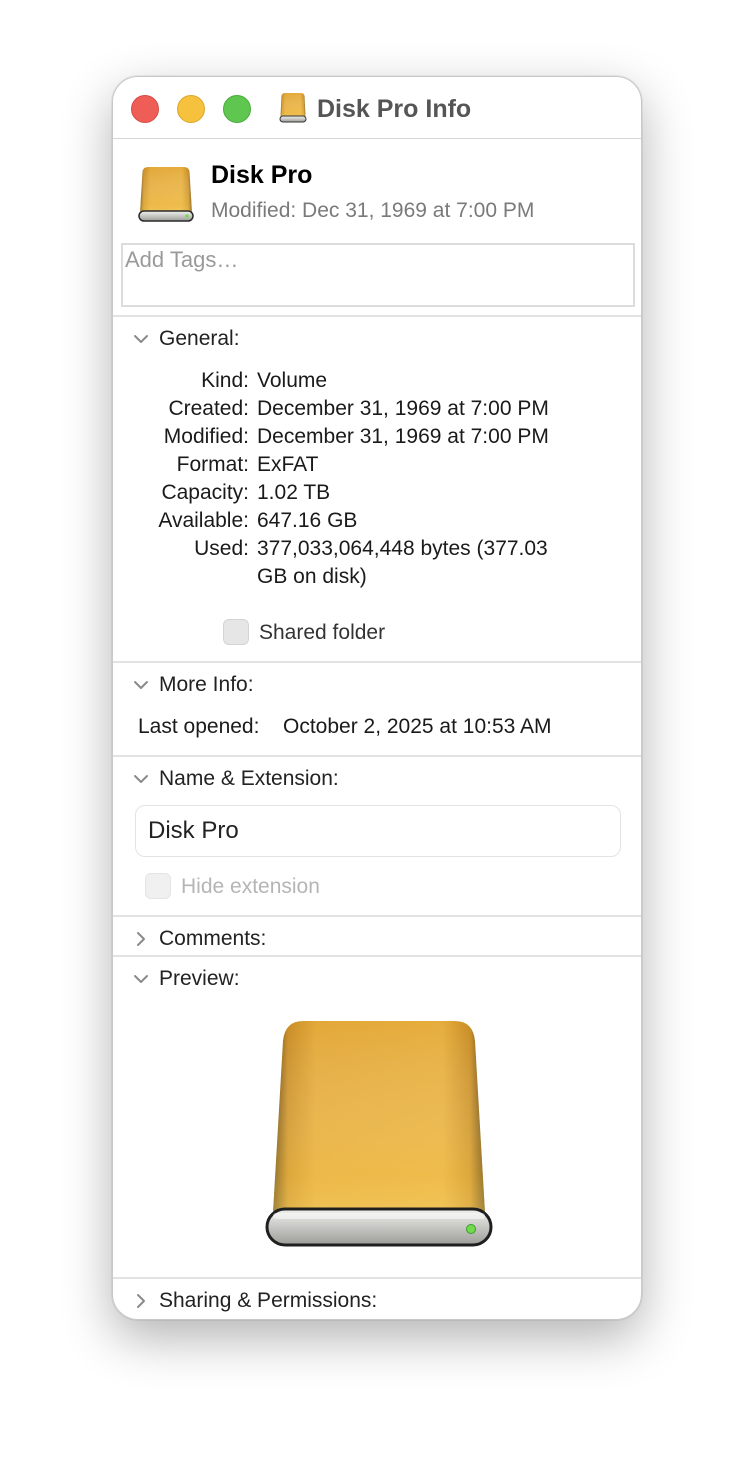  I want to click on name-extension-section-toggle: Name & Extension:, so click(235, 779).